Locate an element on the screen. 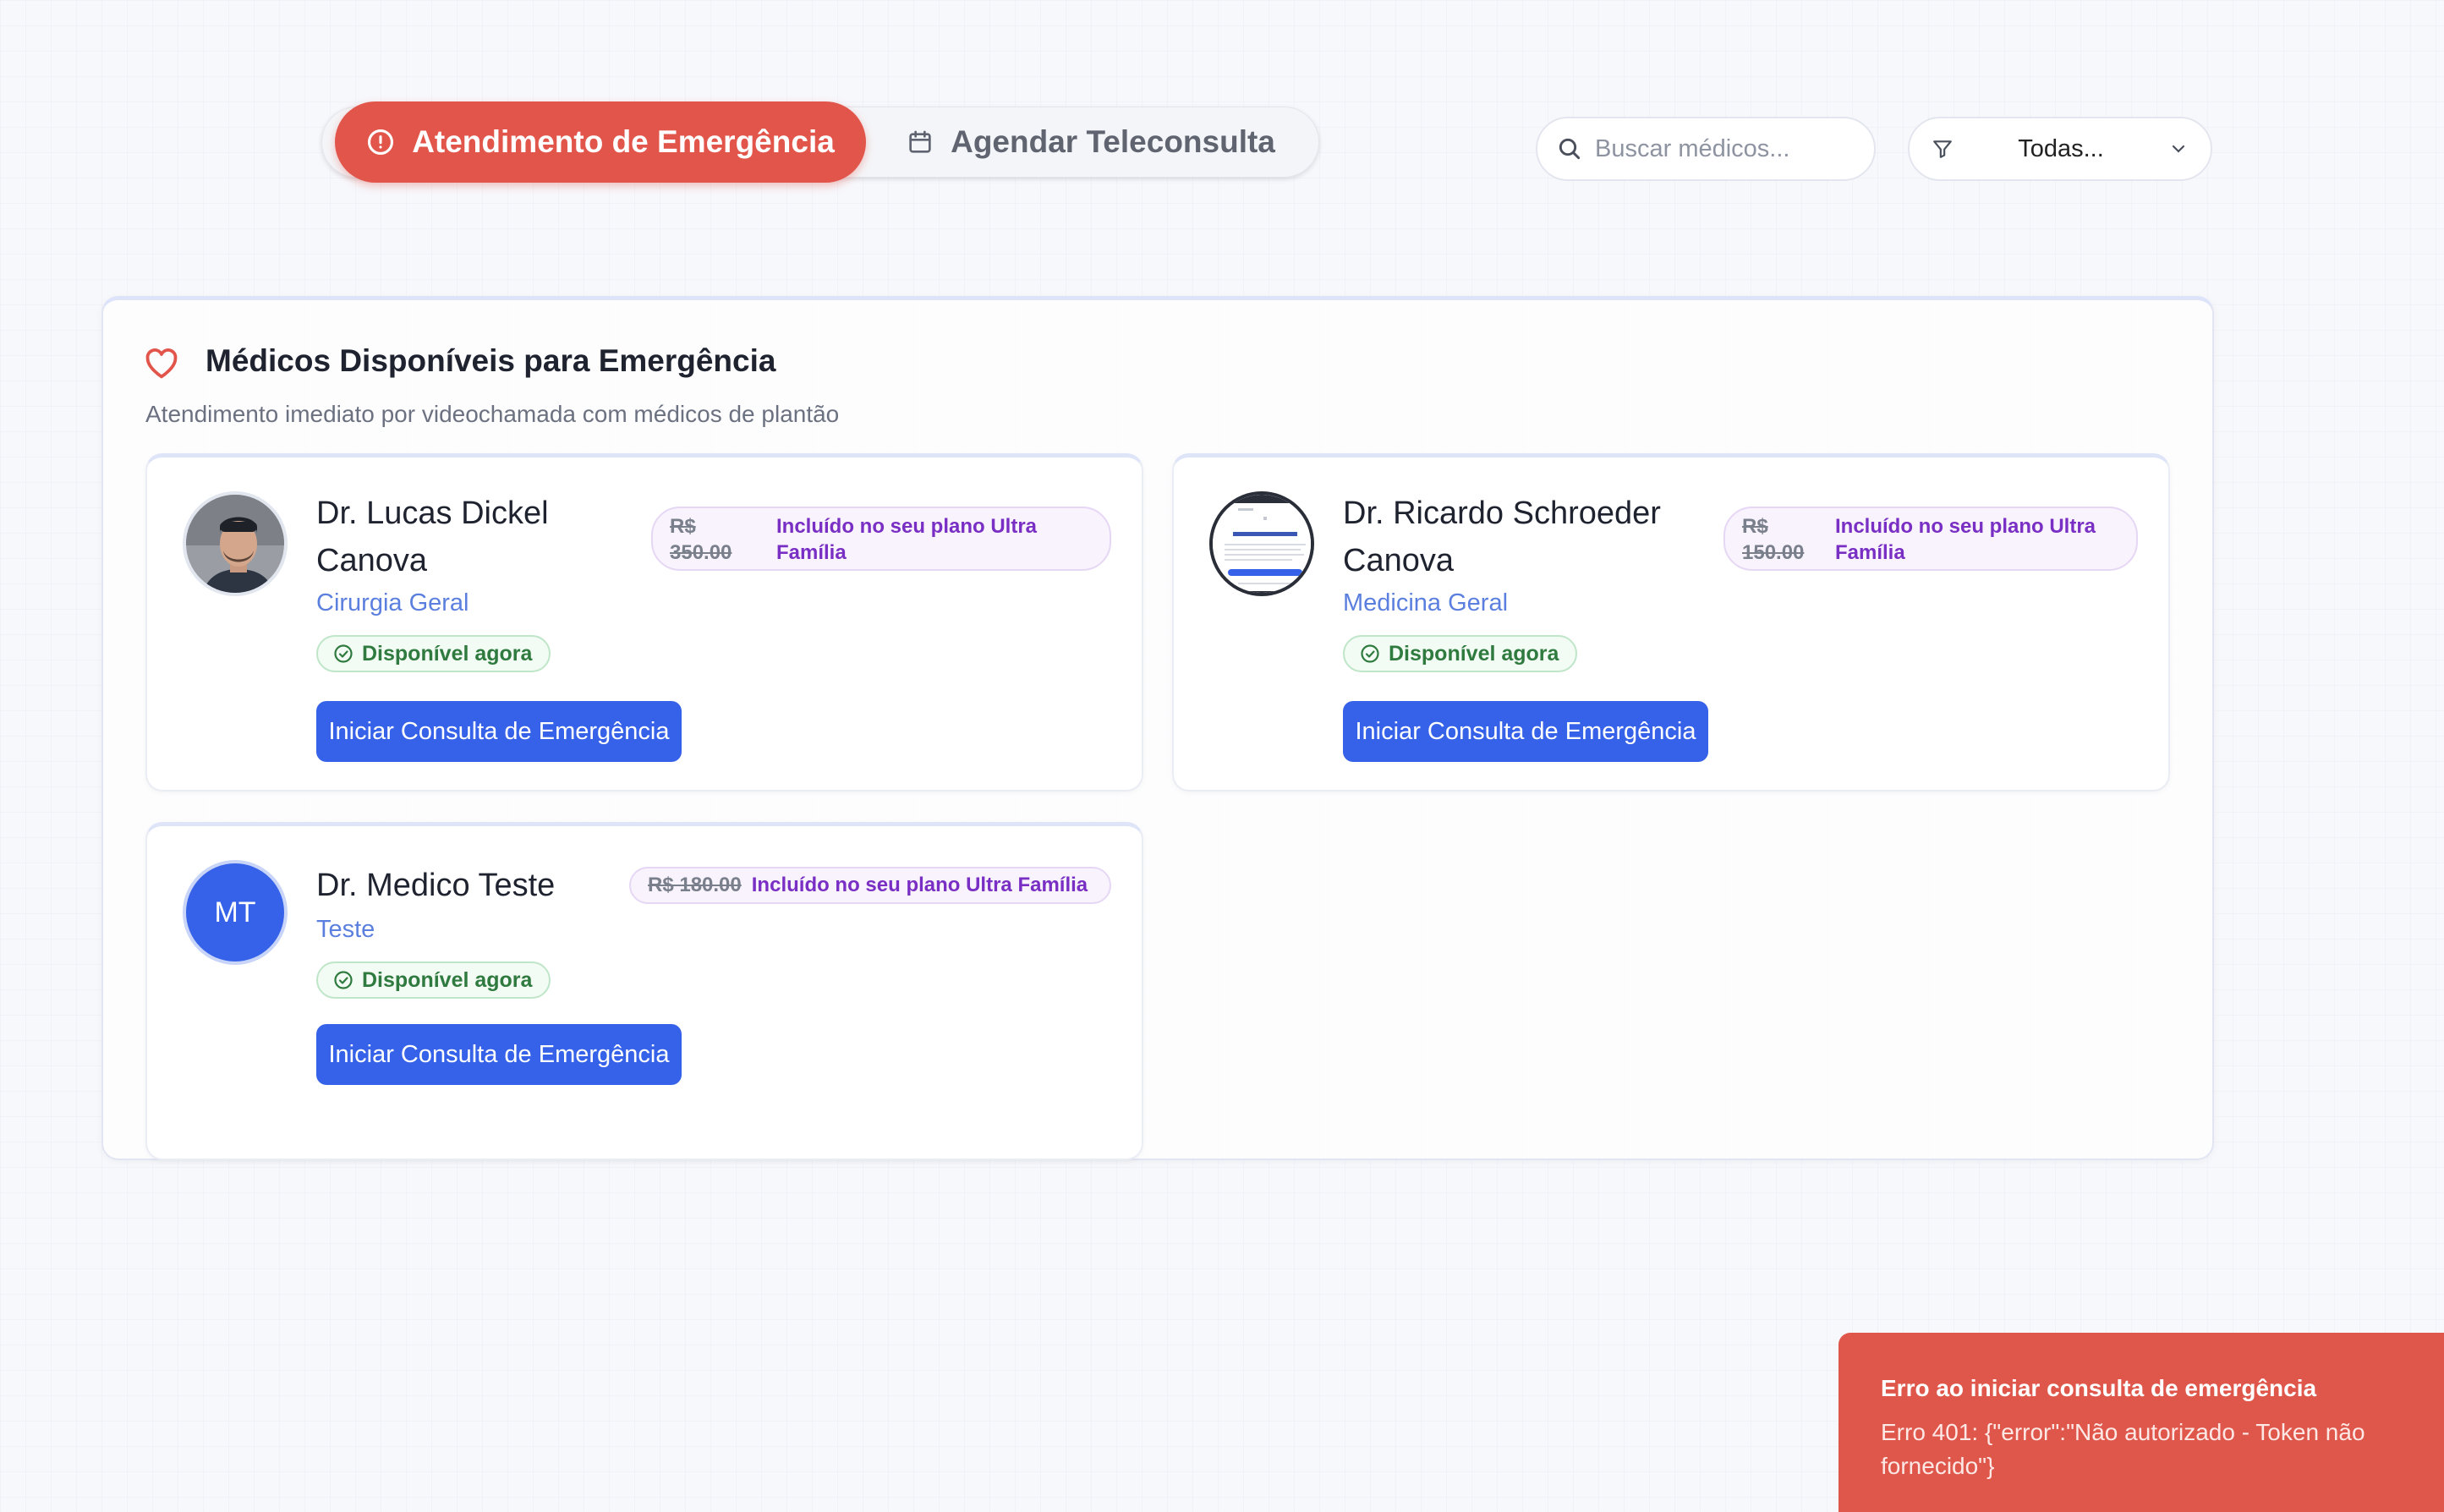 The height and width of the screenshot is (1512, 2444). price-old: R$ 150.00 is located at coordinates (1773, 539).